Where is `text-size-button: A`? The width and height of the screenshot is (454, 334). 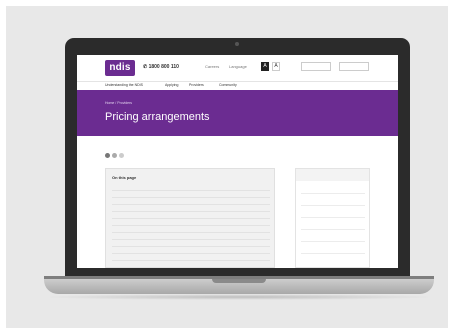 text-size-button: A is located at coordinates (265, 66).